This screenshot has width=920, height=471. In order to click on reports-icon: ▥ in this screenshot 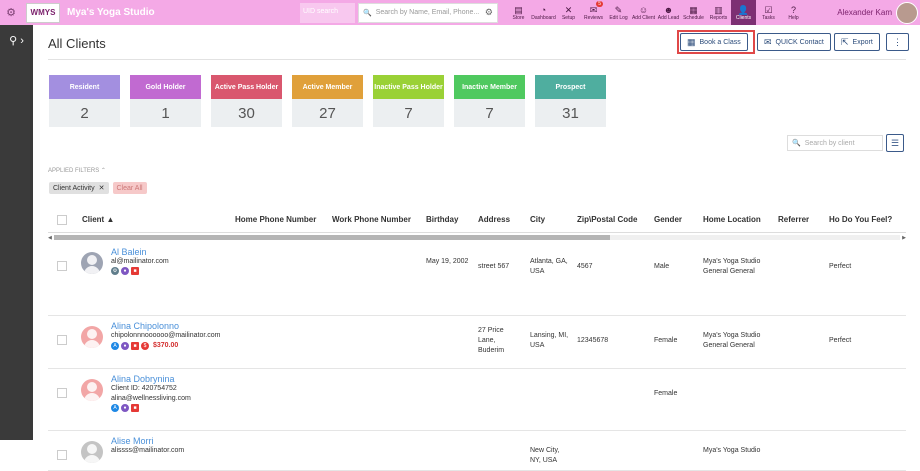, I will do `click(718, 9)`.